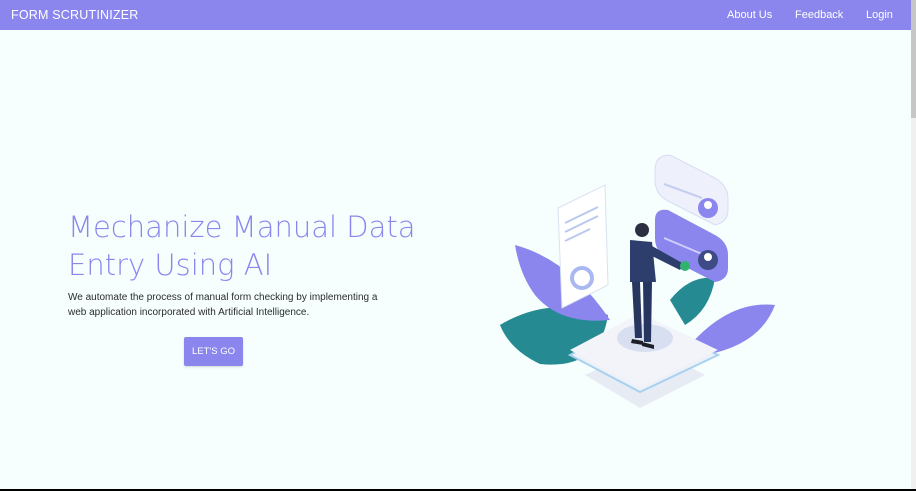 This screenshot has height=491, width=916. I want to click on top-navbar: FORM SCRUTINIZER About Us Feedback Login, so click(455, 15).